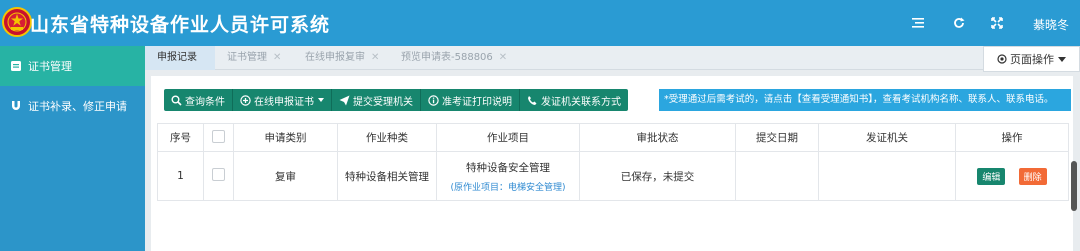 This screenshot has width=1080, height=251. Describe the element at coordinates (344, 100) in the screenshot. I see `send-icon` at that location.